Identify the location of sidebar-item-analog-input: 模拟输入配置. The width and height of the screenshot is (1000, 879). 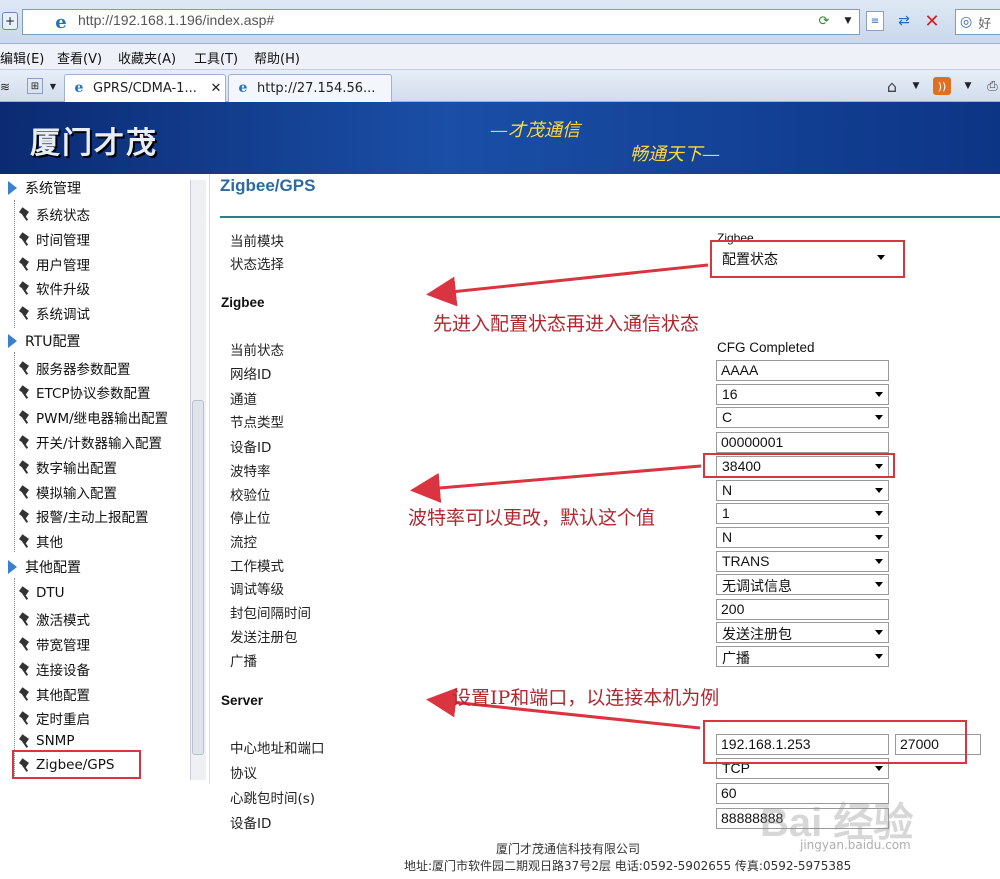
(65, 492).